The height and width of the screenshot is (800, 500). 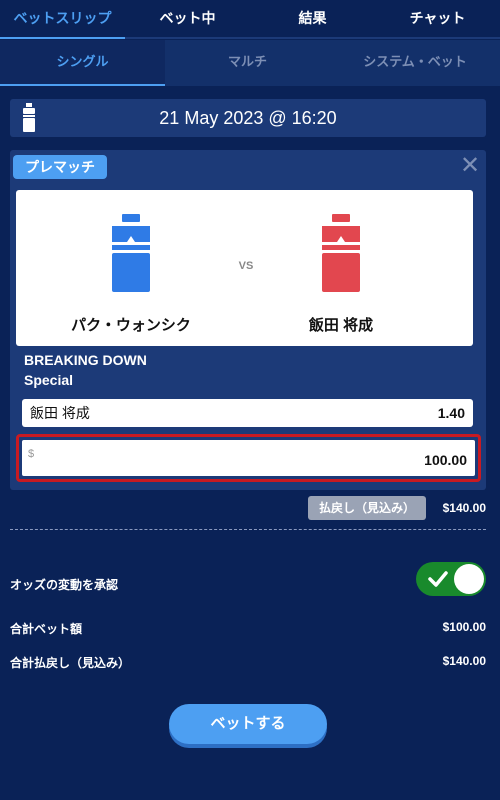 I want to click on close-icon: ✕, so click(x=470, y=166).